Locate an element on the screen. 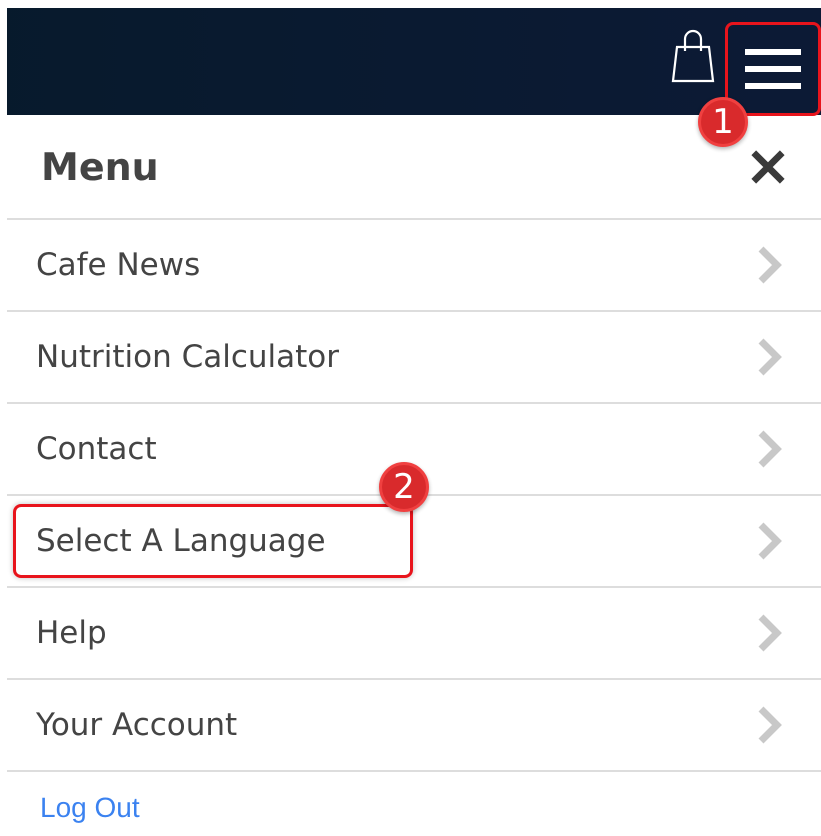  shopping-bag-icon is located at coordinates (693, 56).